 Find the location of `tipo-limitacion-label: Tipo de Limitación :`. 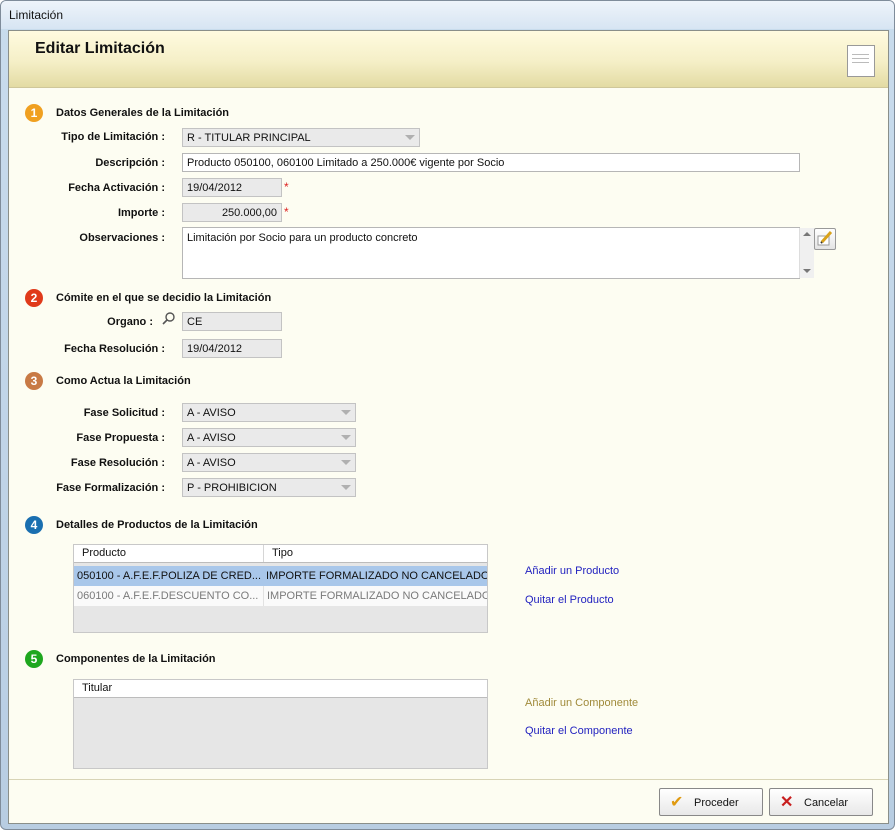

tipo-limitacion-label: Tipo de Limitación : is located at coordinates (113, 137).